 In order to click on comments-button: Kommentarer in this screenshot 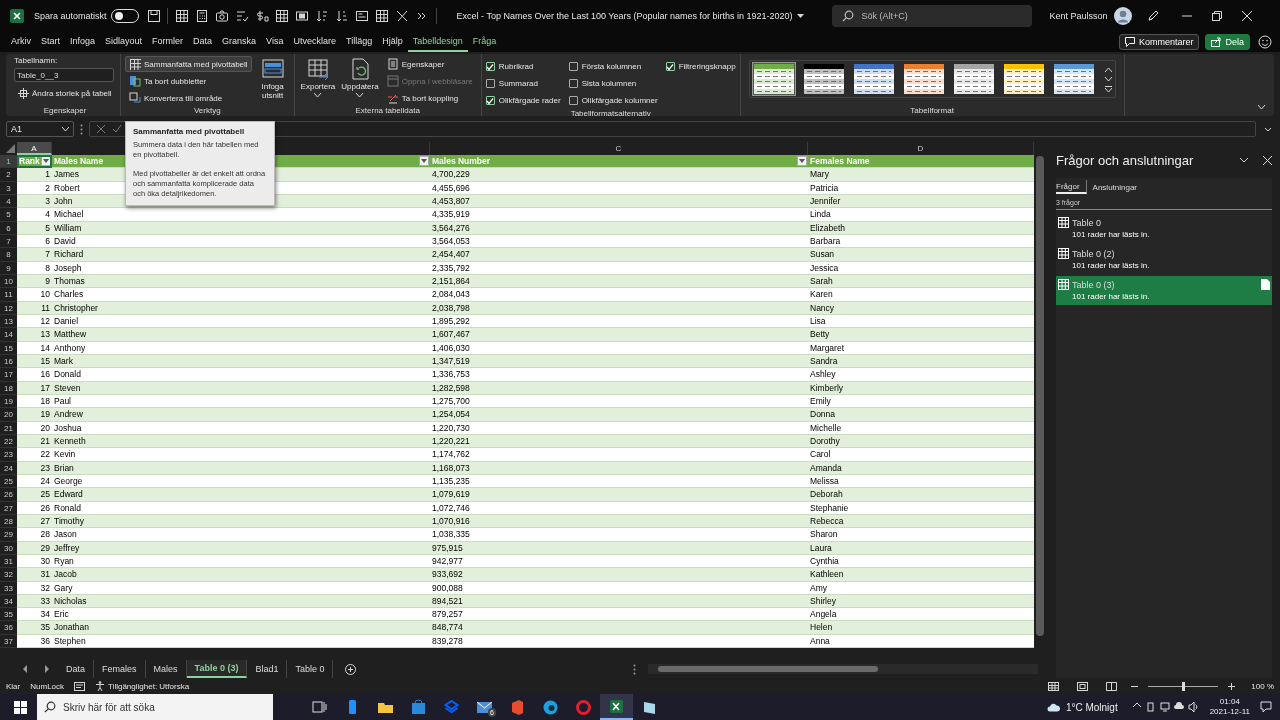, I will do `click(1159, 42)`.